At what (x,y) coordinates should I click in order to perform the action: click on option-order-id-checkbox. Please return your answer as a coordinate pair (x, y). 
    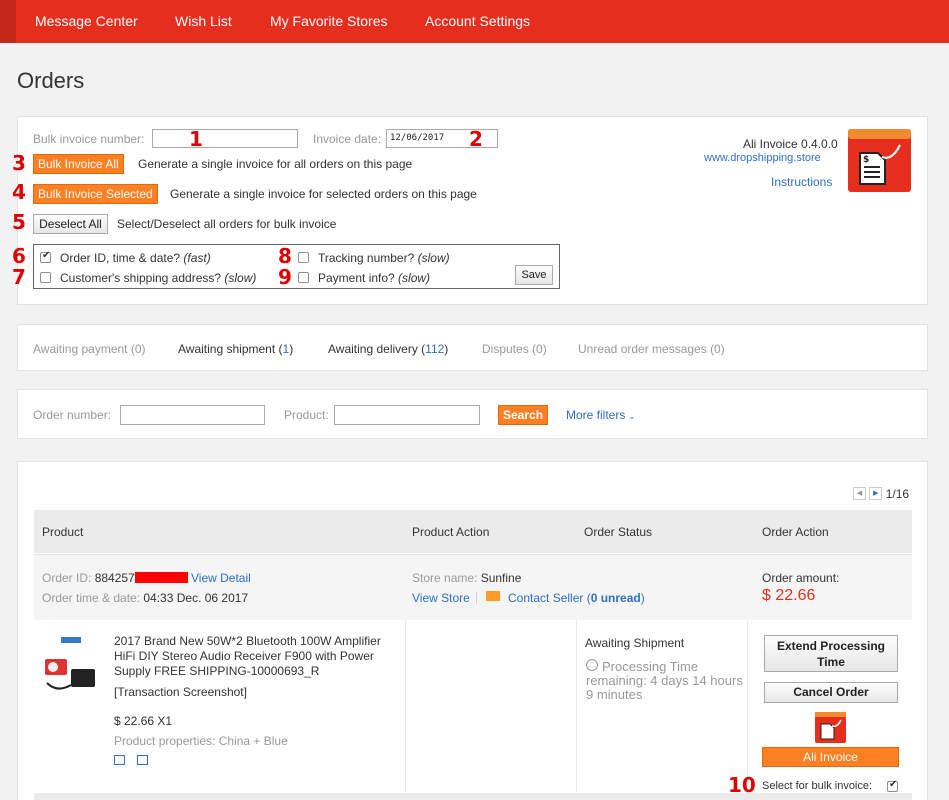
    Looking at the image, I should click on (45, 256).